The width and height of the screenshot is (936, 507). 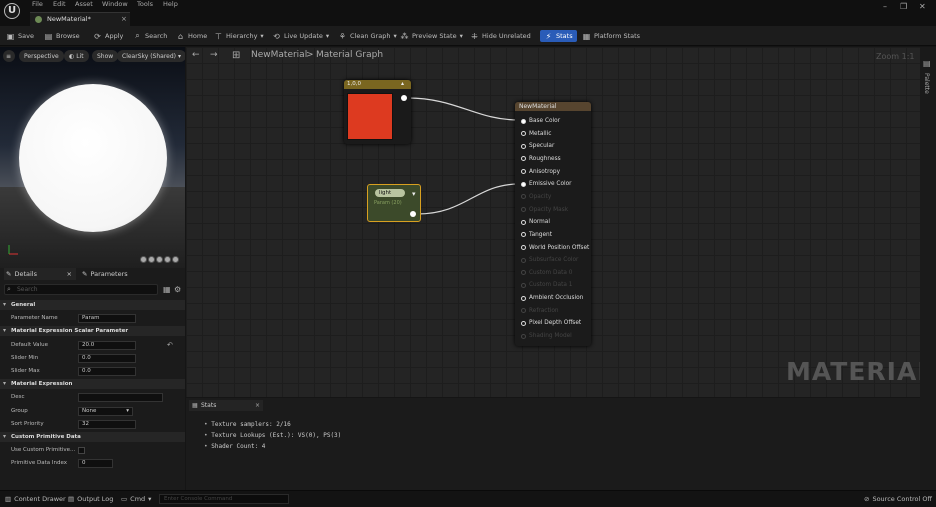 I want to click on show-button: Show, so click(x=105, y=56).